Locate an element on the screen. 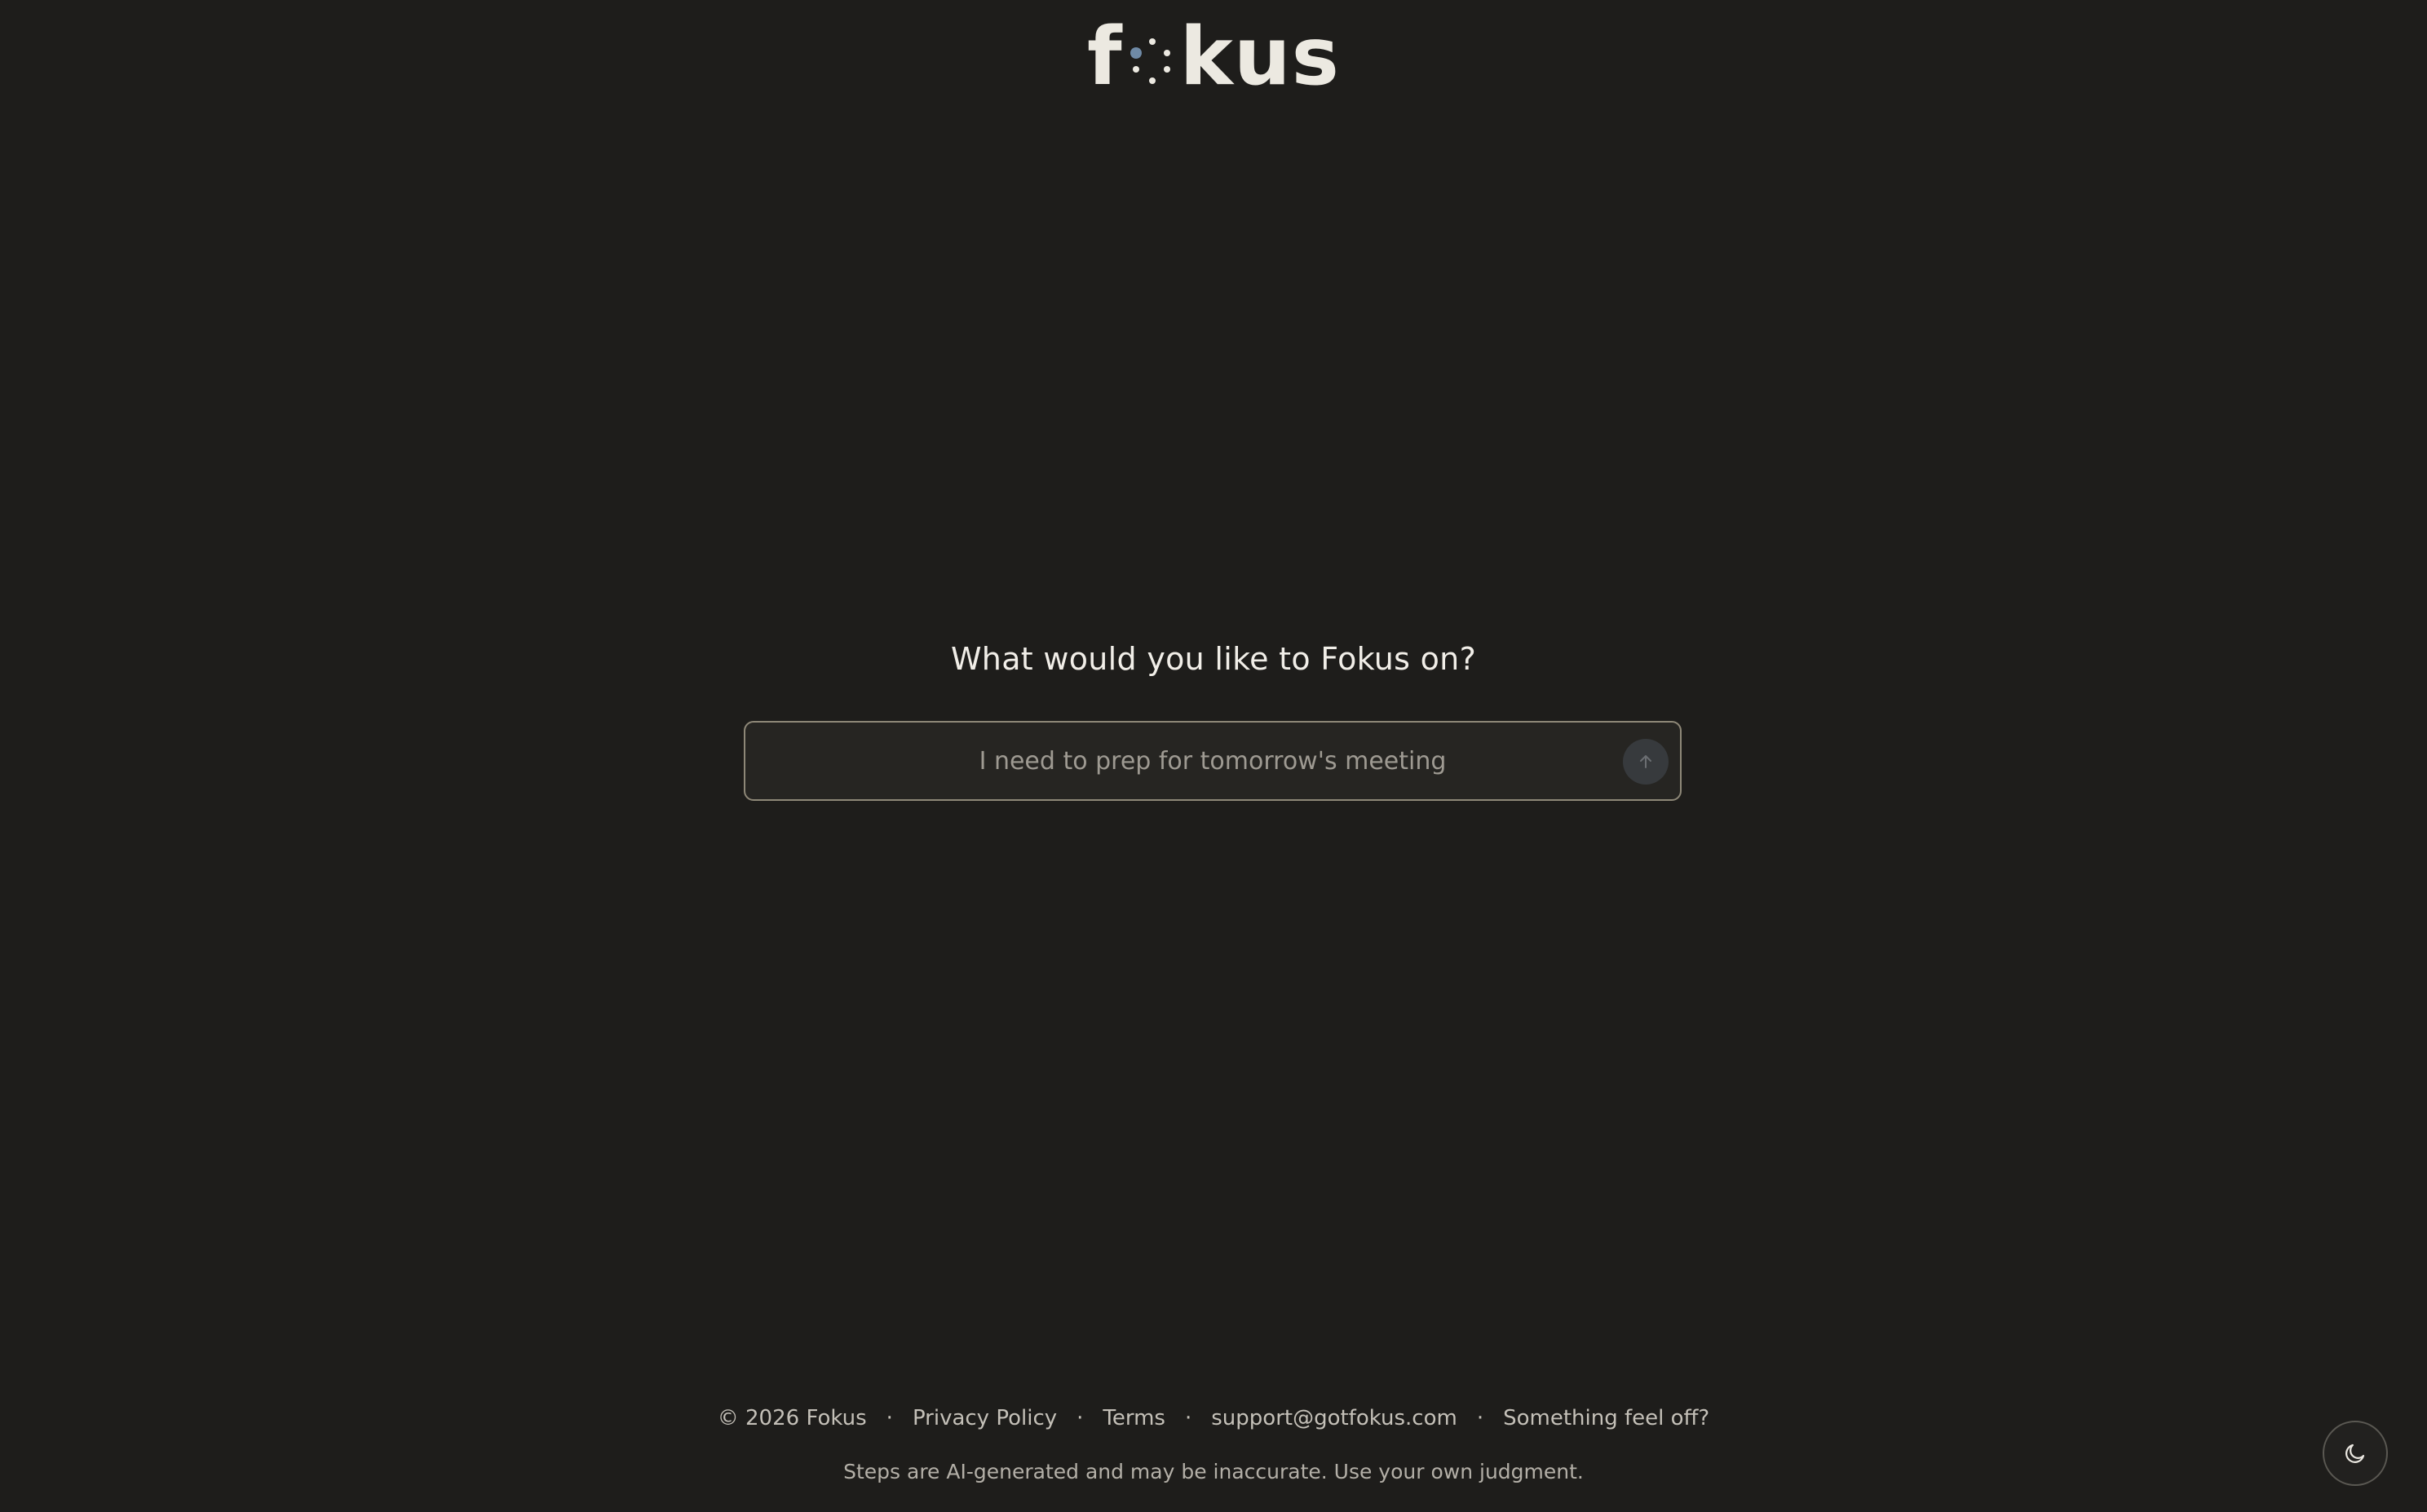  submit-button is located at coordinates (1646, 762).